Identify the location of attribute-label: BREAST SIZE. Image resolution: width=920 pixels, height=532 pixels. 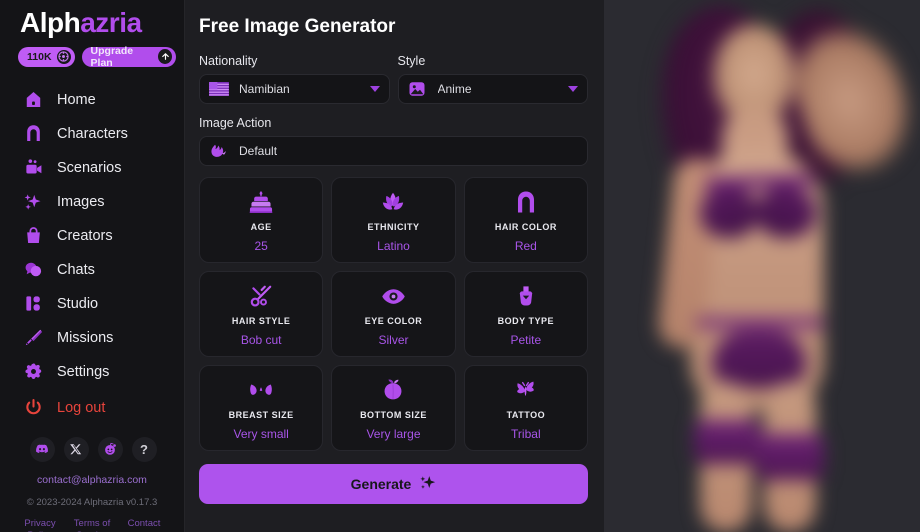
(261, 415).